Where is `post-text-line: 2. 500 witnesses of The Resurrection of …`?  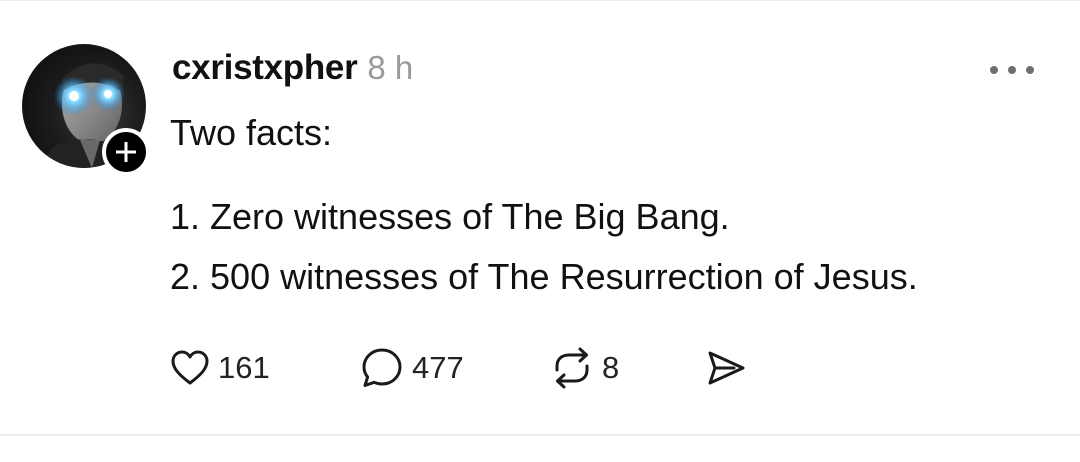
post-text-line: 2. 500 witnesses of The Resurrection of … is located at coordinates (544, 276).